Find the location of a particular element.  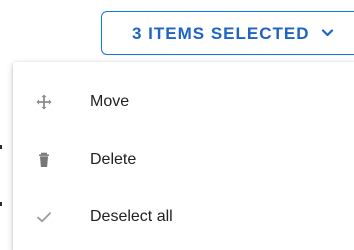

menu-item-label: Delete is located at coordinates (113, 159).